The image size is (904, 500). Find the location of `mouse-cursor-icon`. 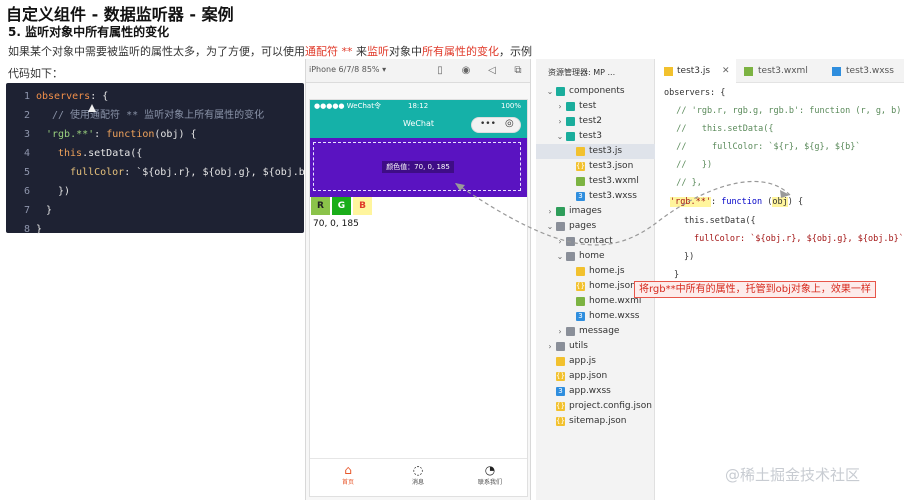

mouse-cursor-icon is located at coordinates (92, 108).